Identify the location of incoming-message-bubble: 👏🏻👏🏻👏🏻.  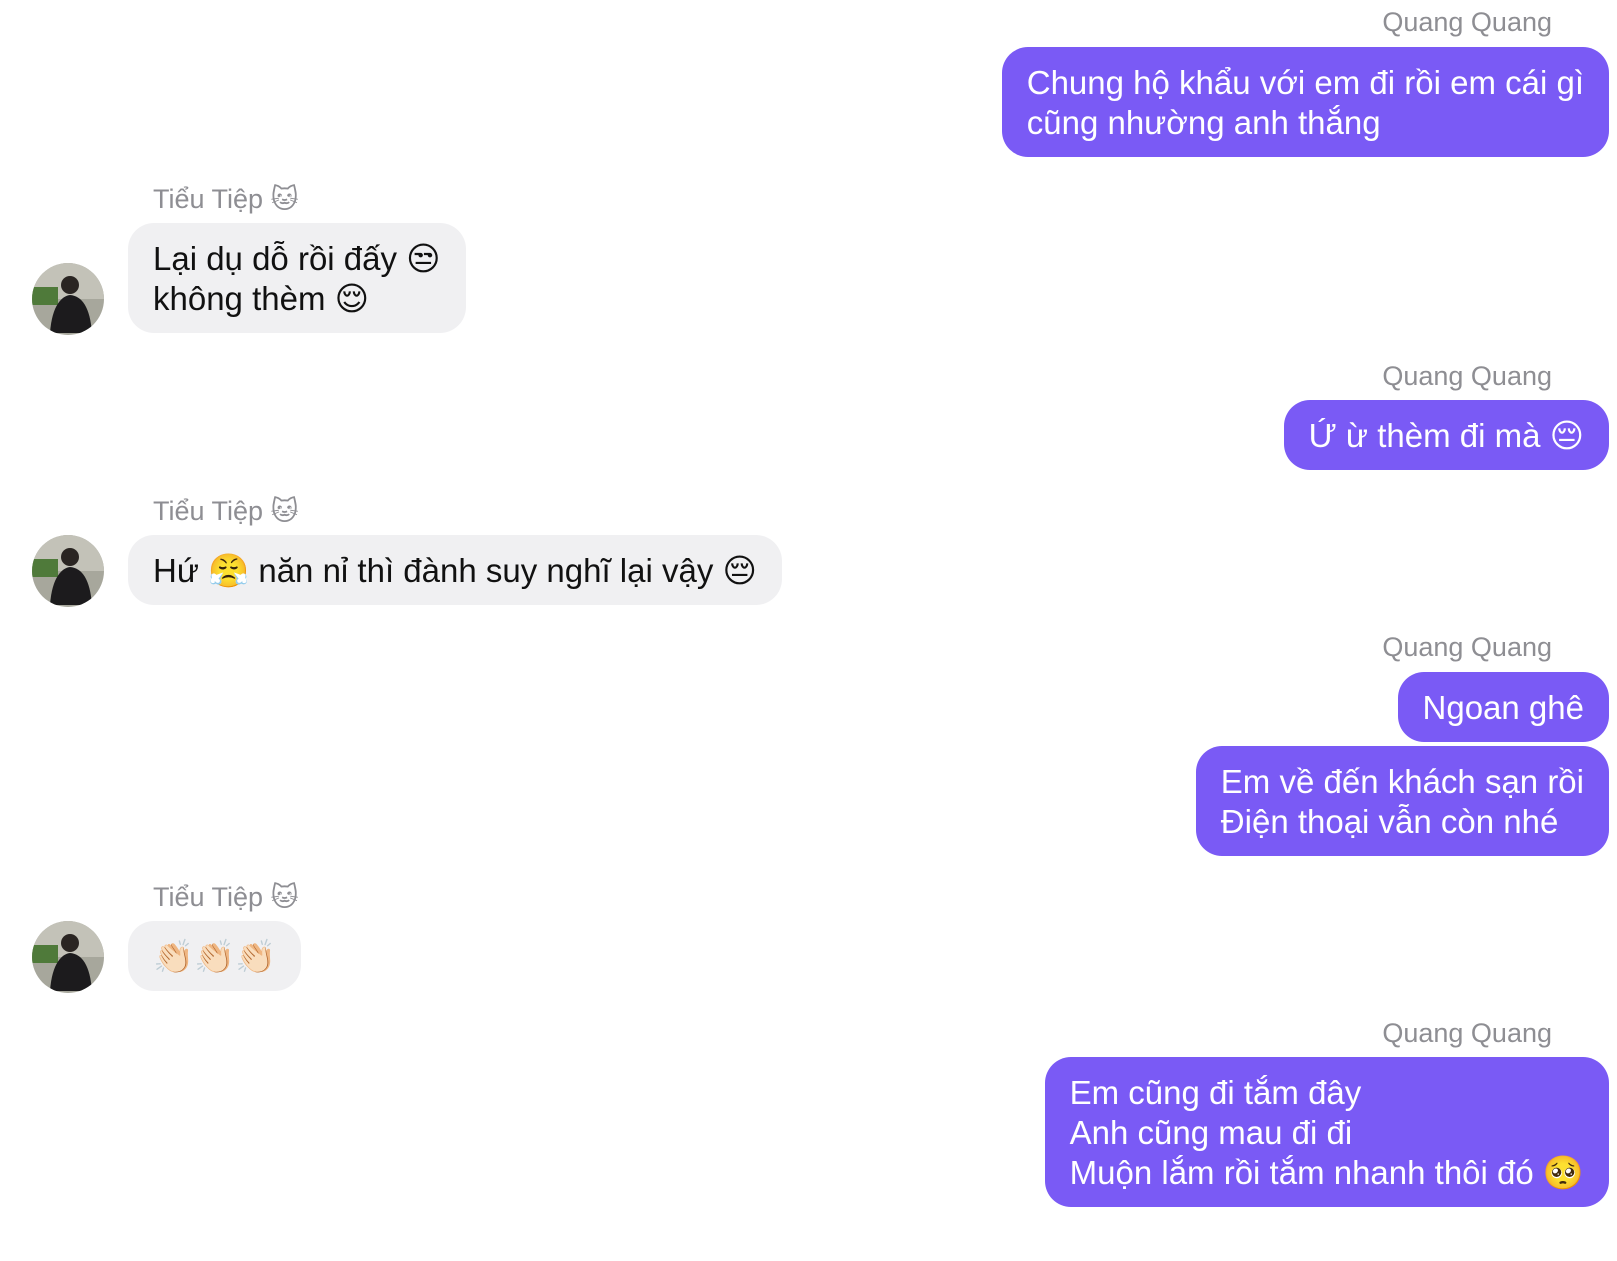
(215, 956).